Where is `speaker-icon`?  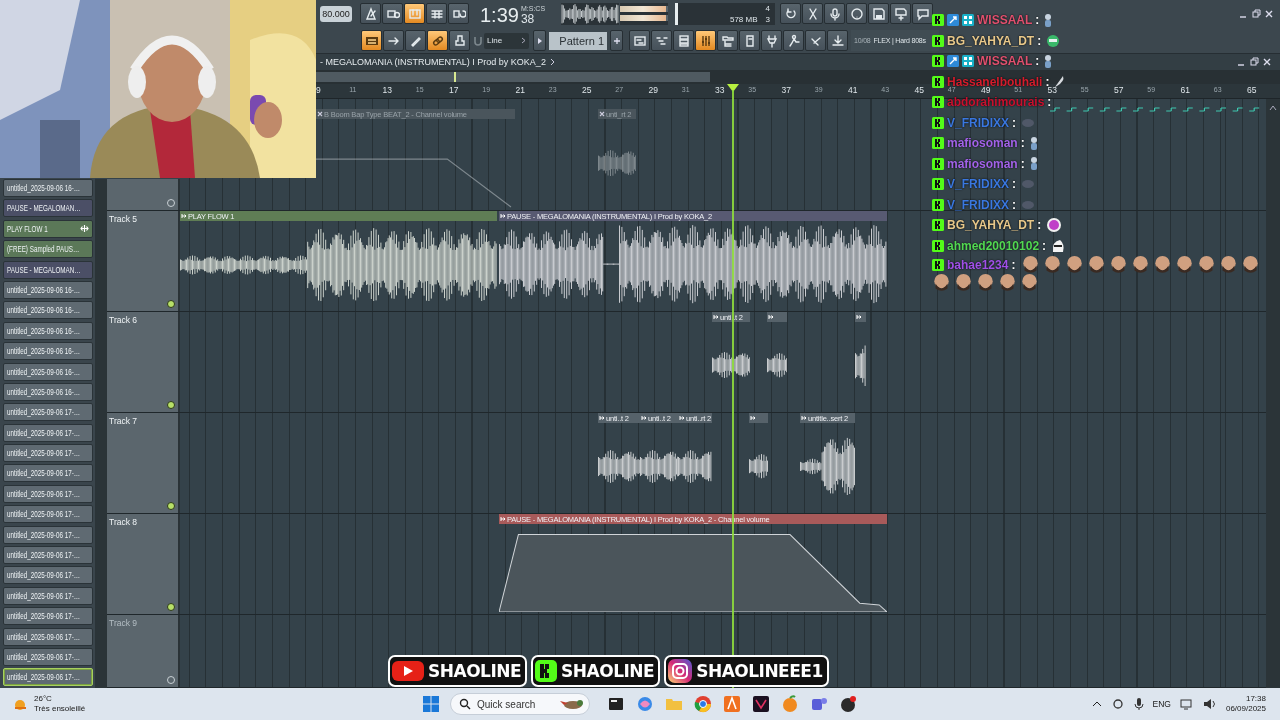 speaker-icon is located at coordinates (1209, 704).